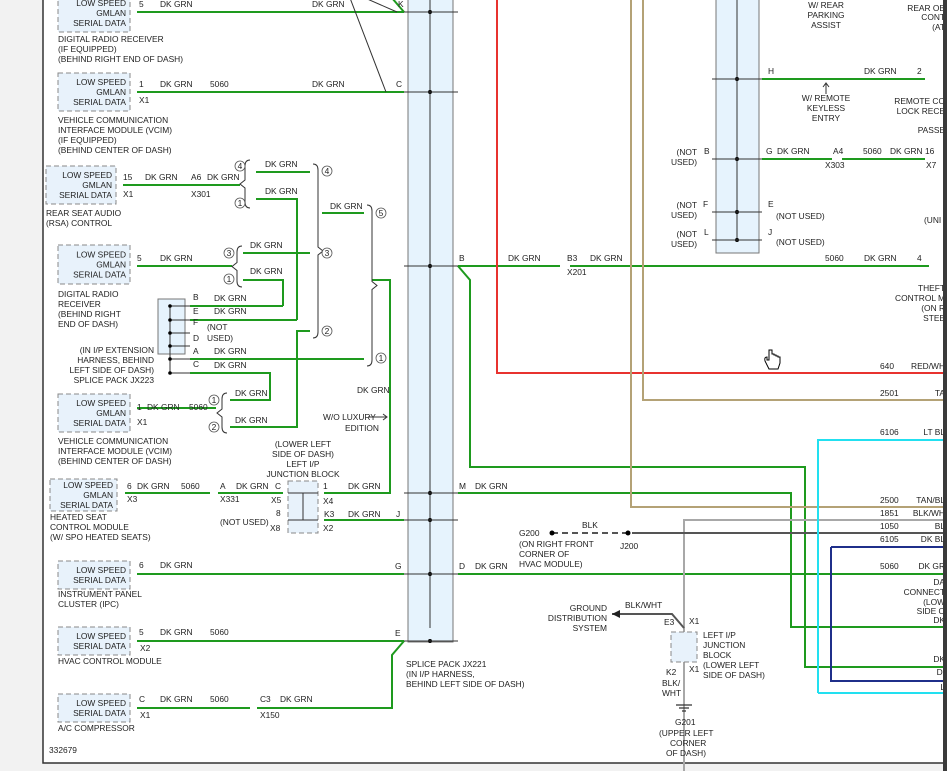  I want to click on circuit-color: DK GR, so click(931, 566).